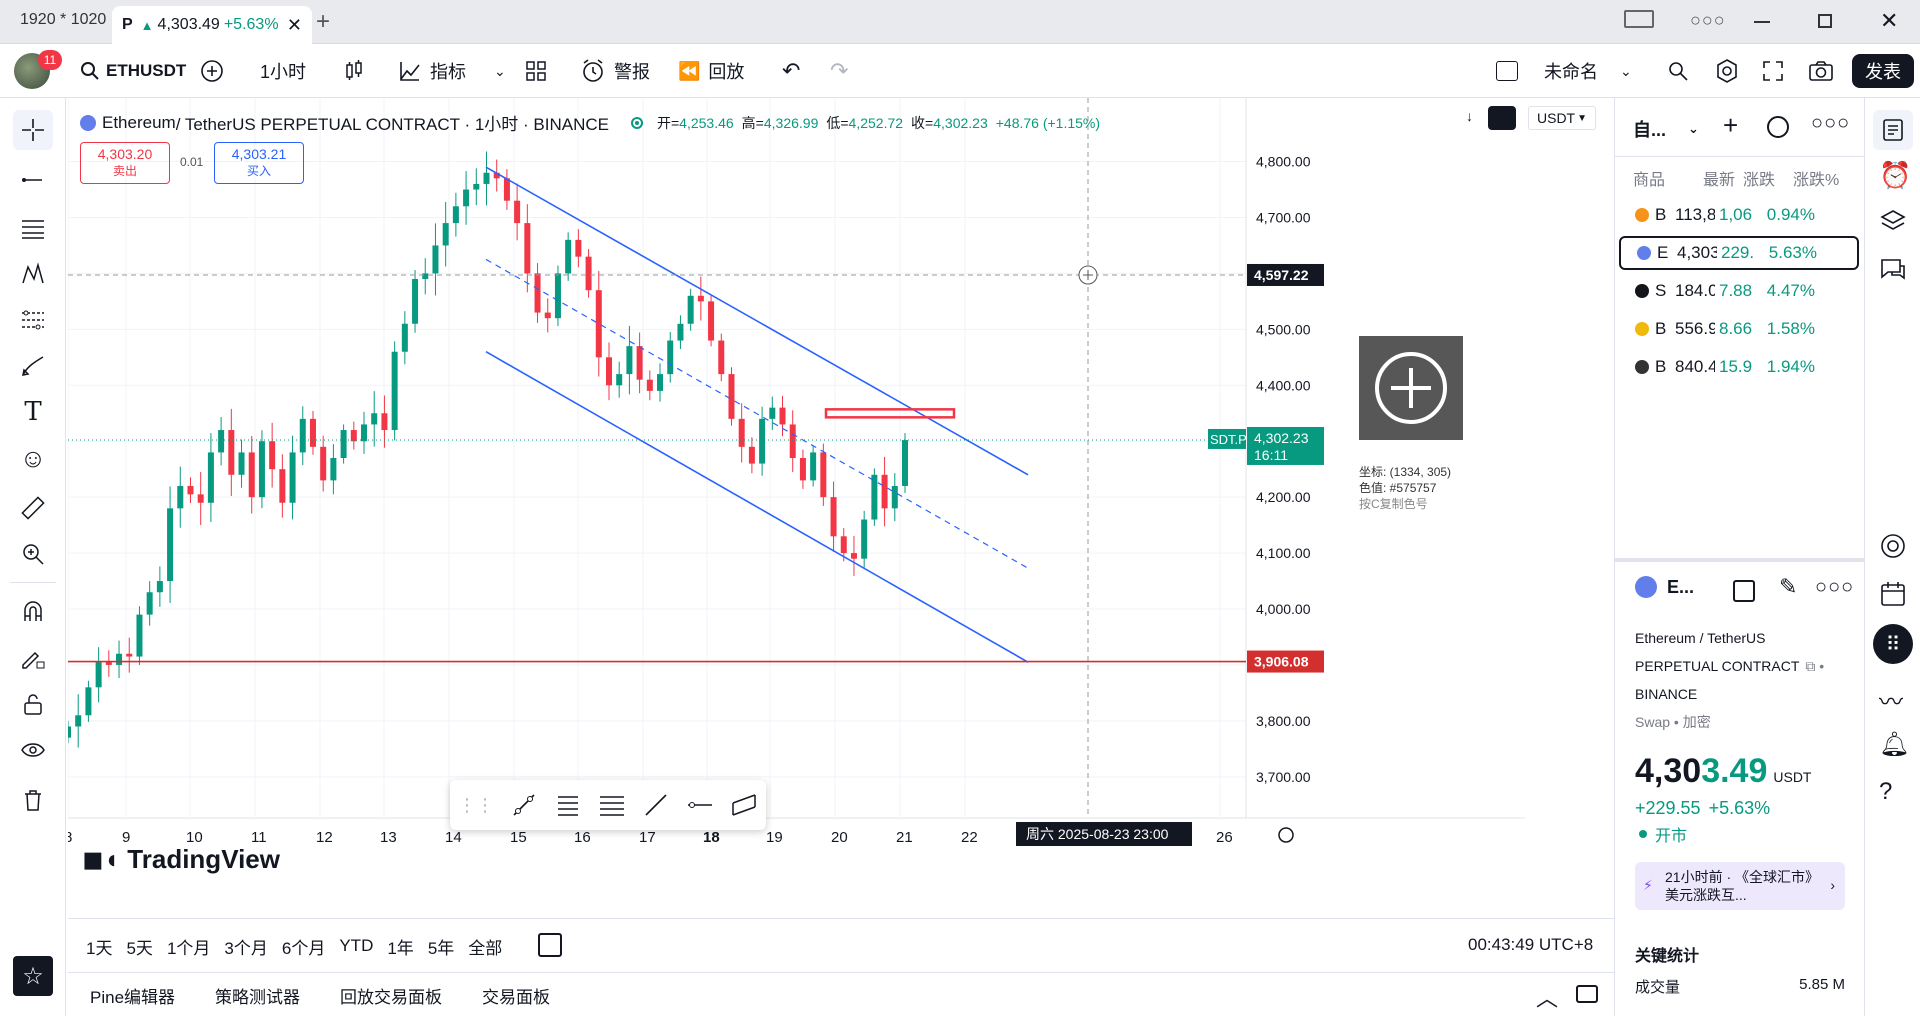  Describe the element at coordinates (1286, 835) in the screenshot. I see `axis-settings-icon` at that location.